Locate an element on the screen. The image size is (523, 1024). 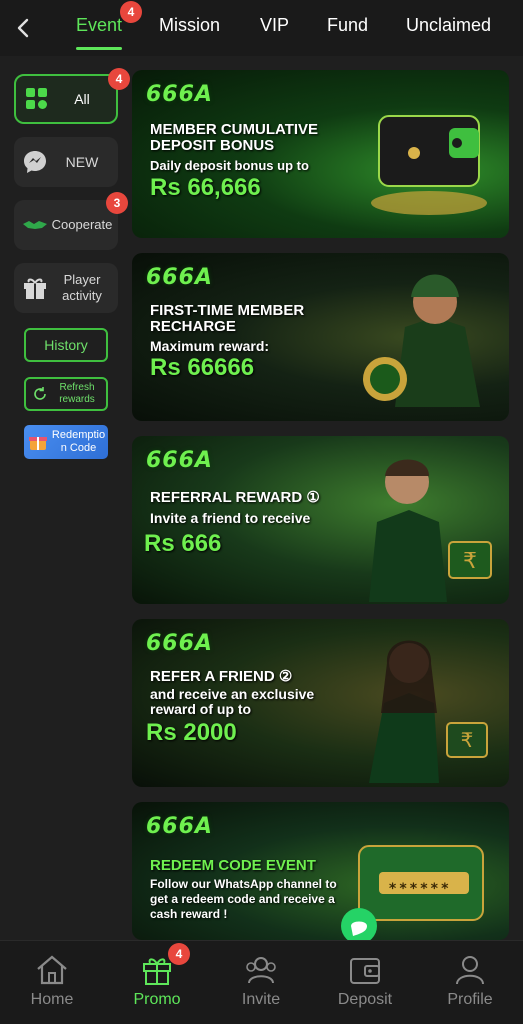
sidebar-item-label: NEW is located at coordinates (82, 162).